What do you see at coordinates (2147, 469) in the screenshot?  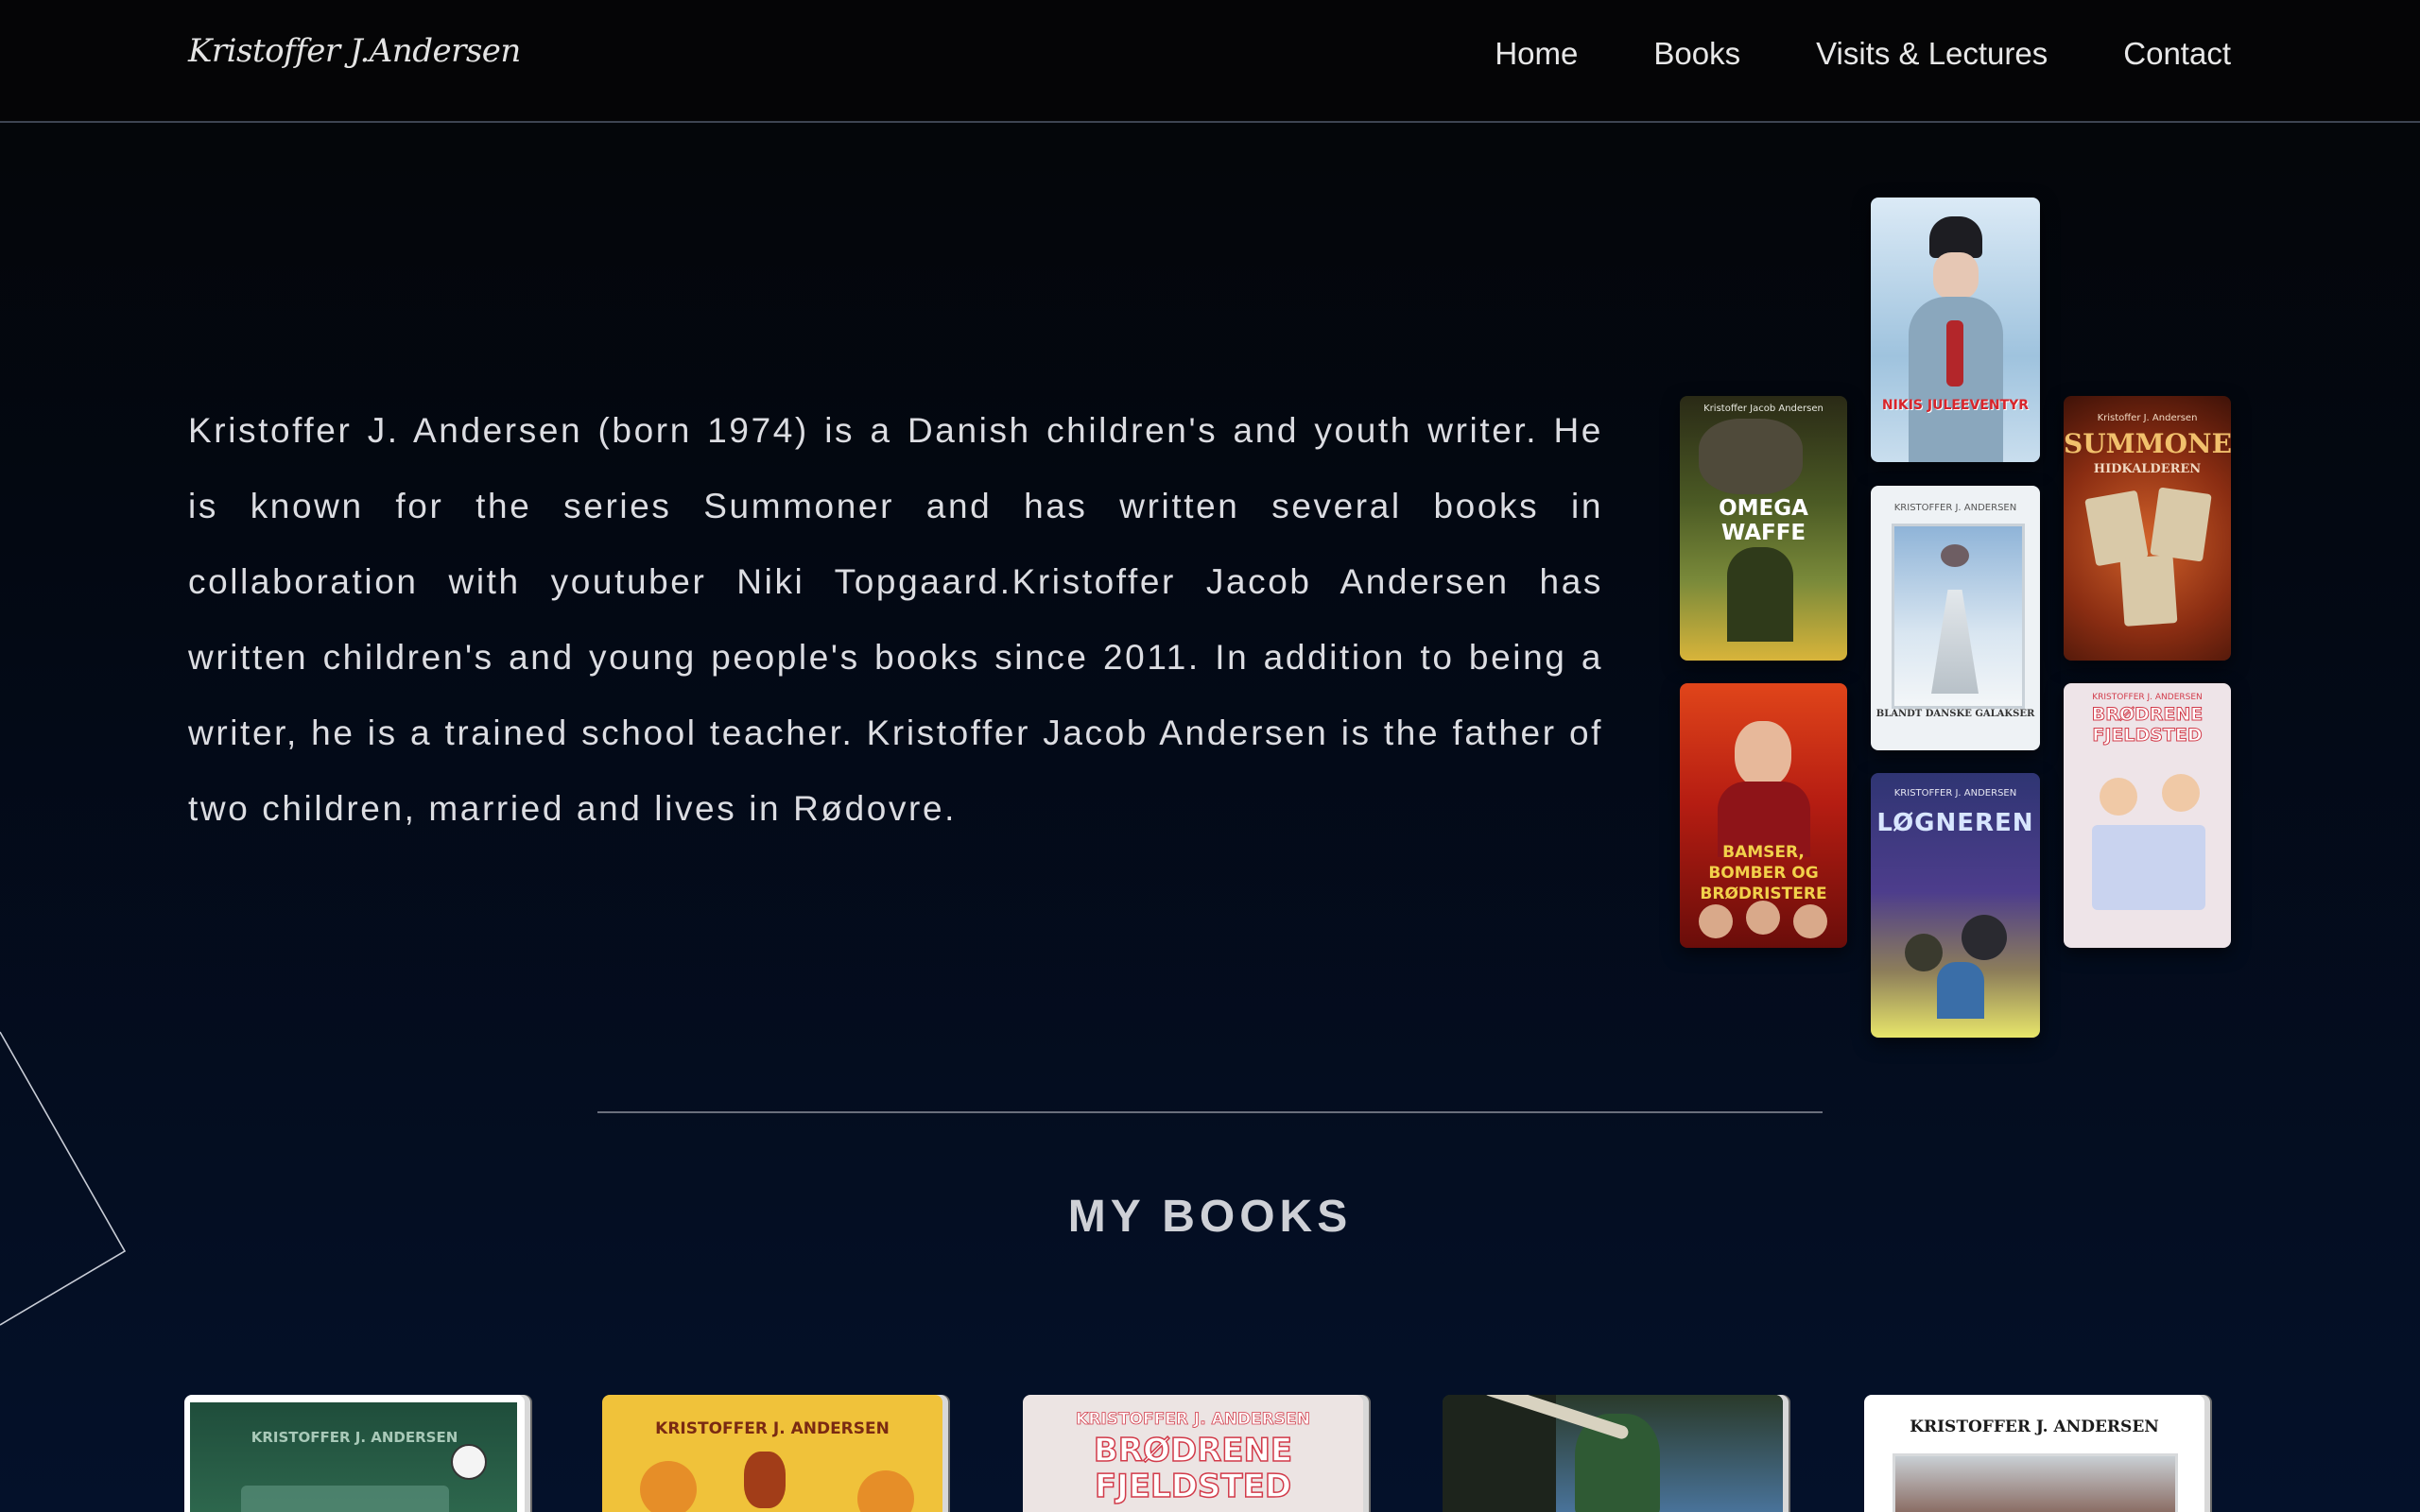 I see `cover-subtitle: HIDKALDEREN` at bounding box center [2147, 469].